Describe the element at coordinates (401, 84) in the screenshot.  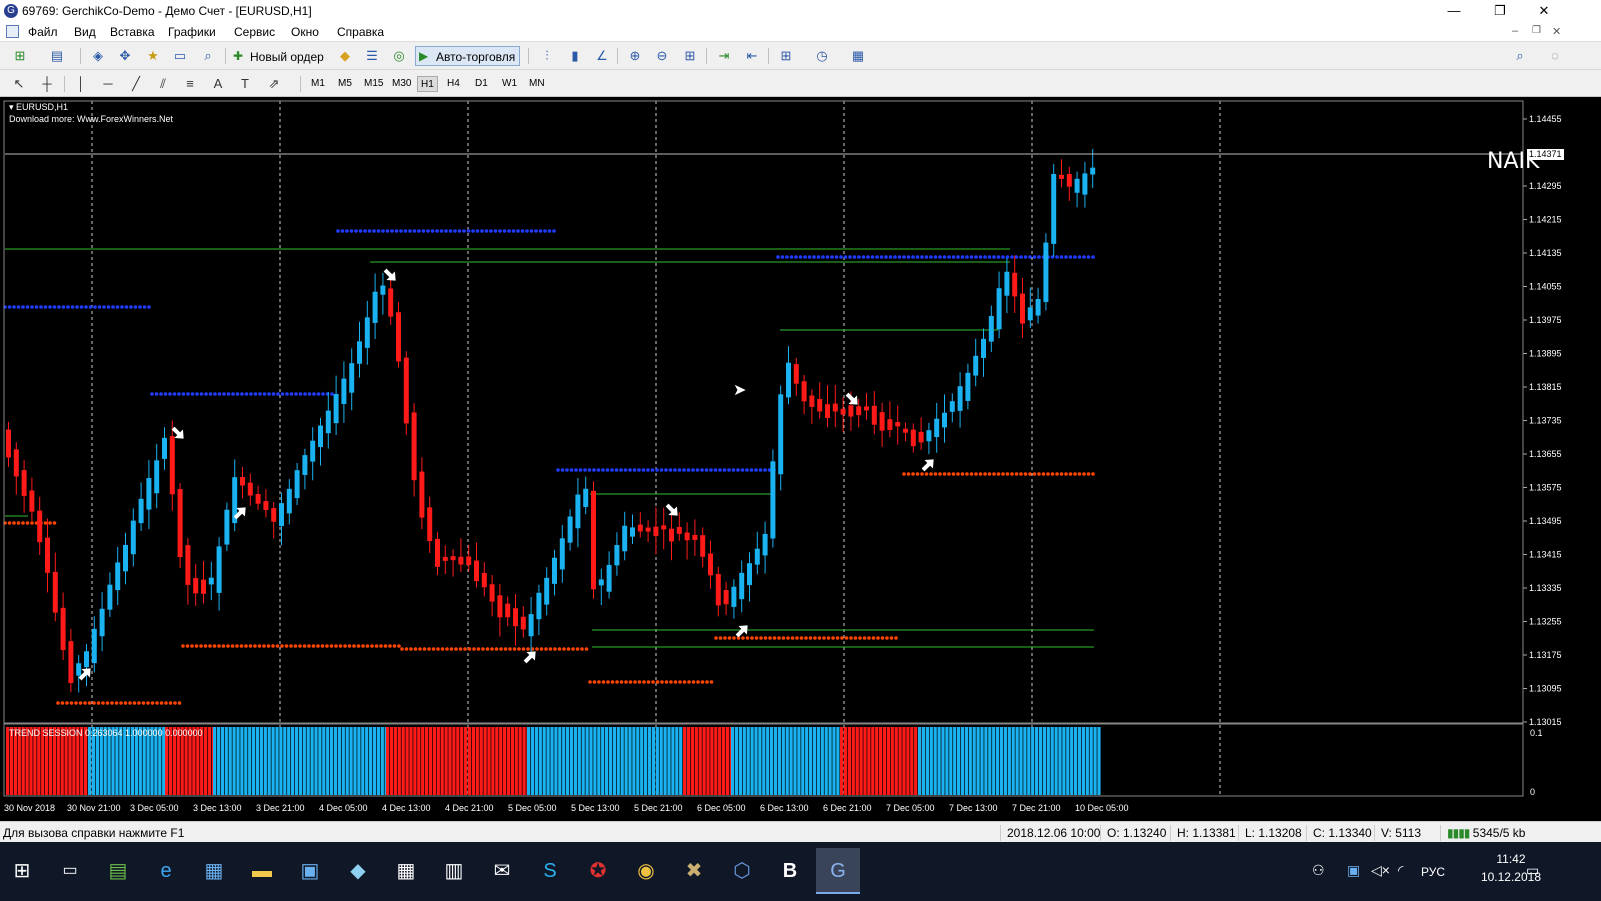
I see `tf-m30: M30` at that location.